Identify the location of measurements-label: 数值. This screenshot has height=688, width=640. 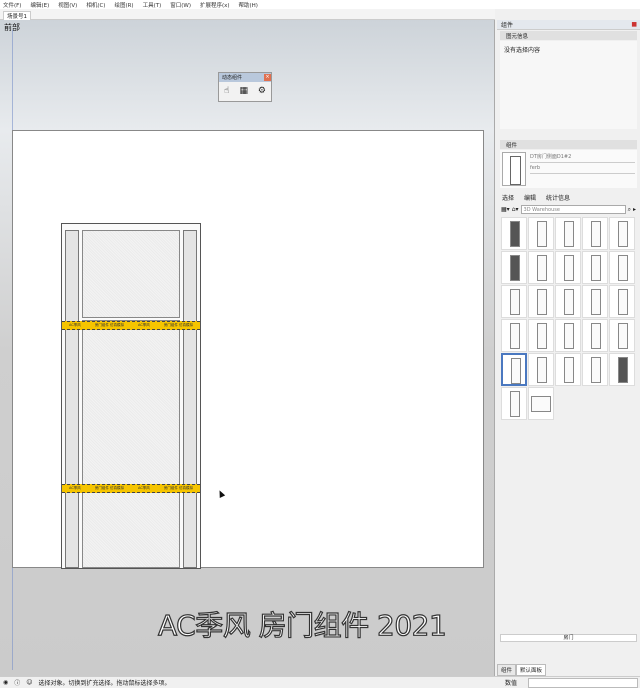
(511, 683).